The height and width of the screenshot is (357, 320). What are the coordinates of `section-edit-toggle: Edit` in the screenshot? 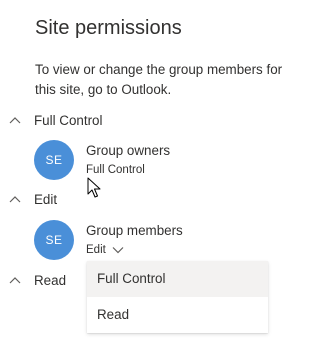 It's located at (158, 201).